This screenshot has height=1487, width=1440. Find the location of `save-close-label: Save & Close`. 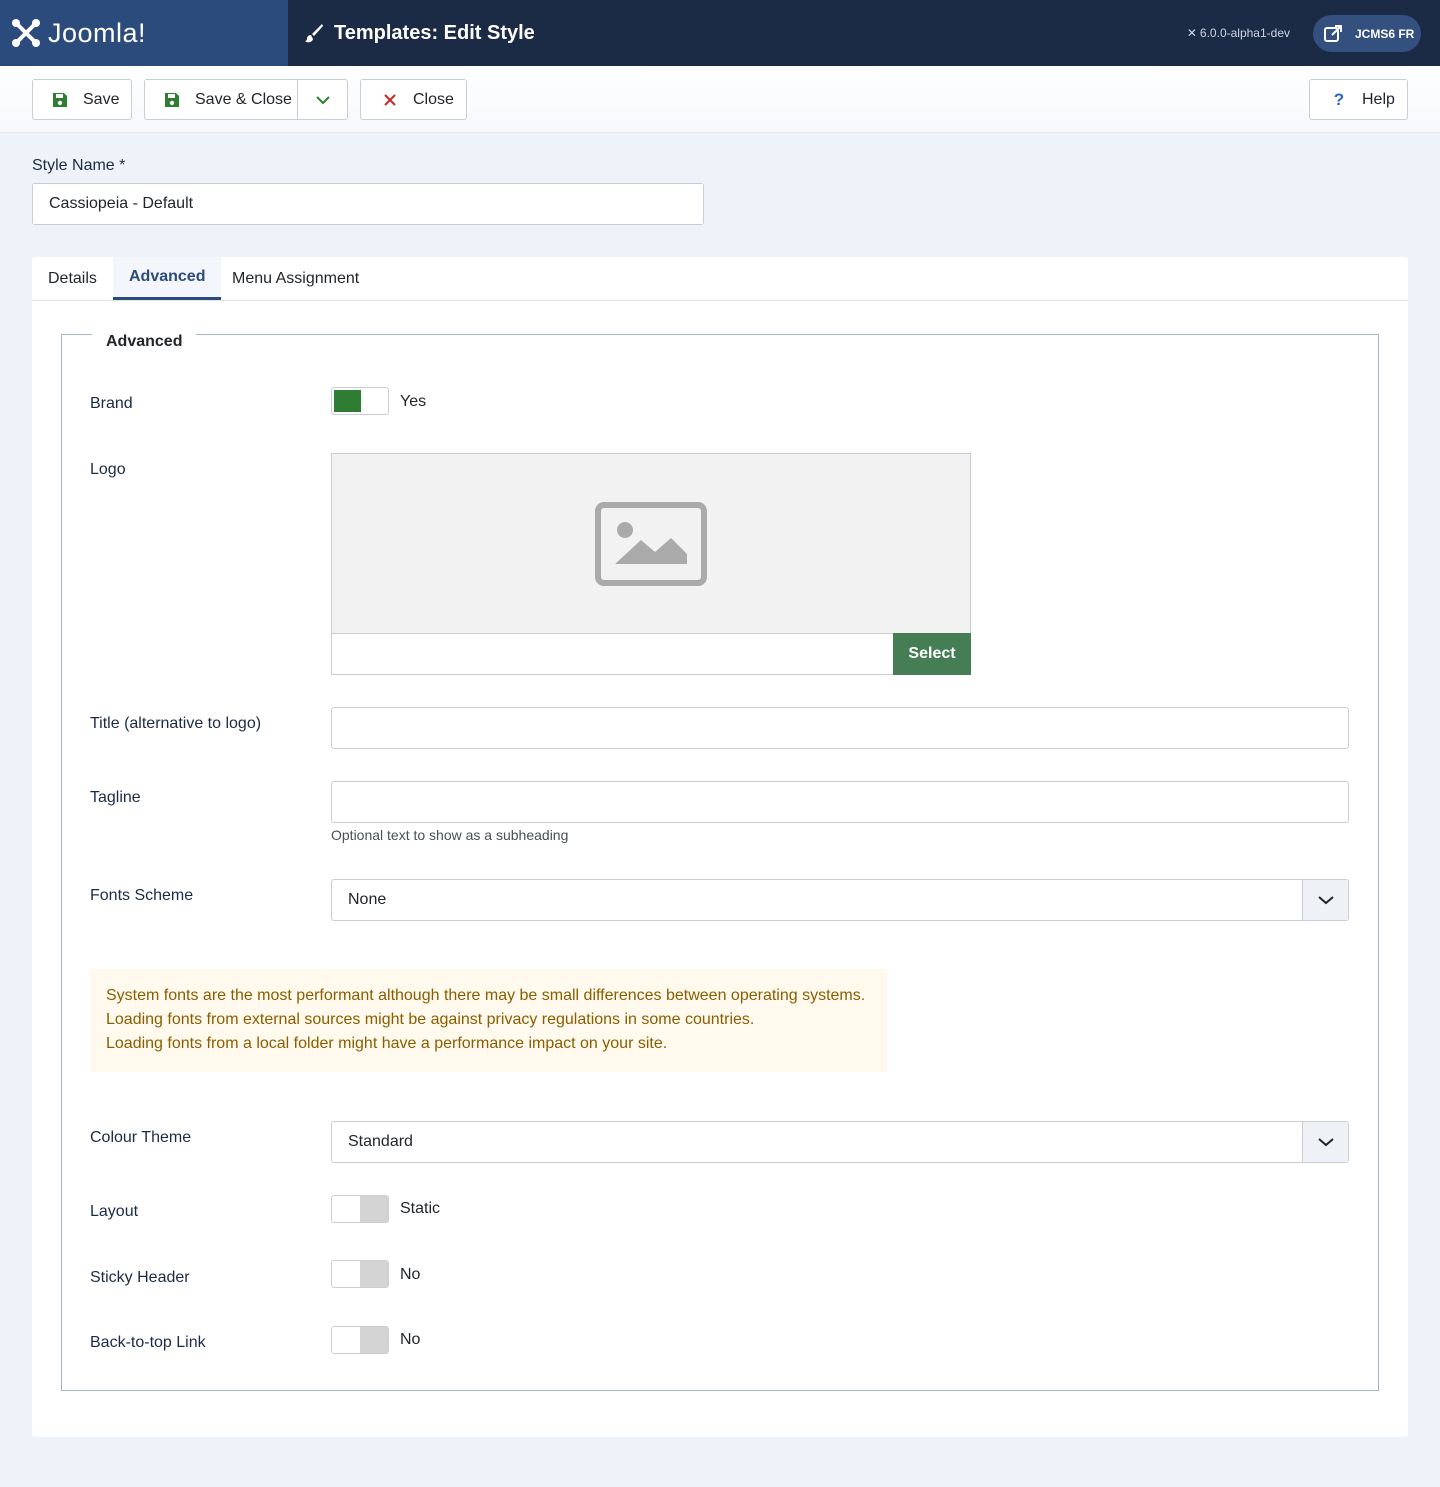

save-close-label: Save & Close is located at coordinates (243, 99).